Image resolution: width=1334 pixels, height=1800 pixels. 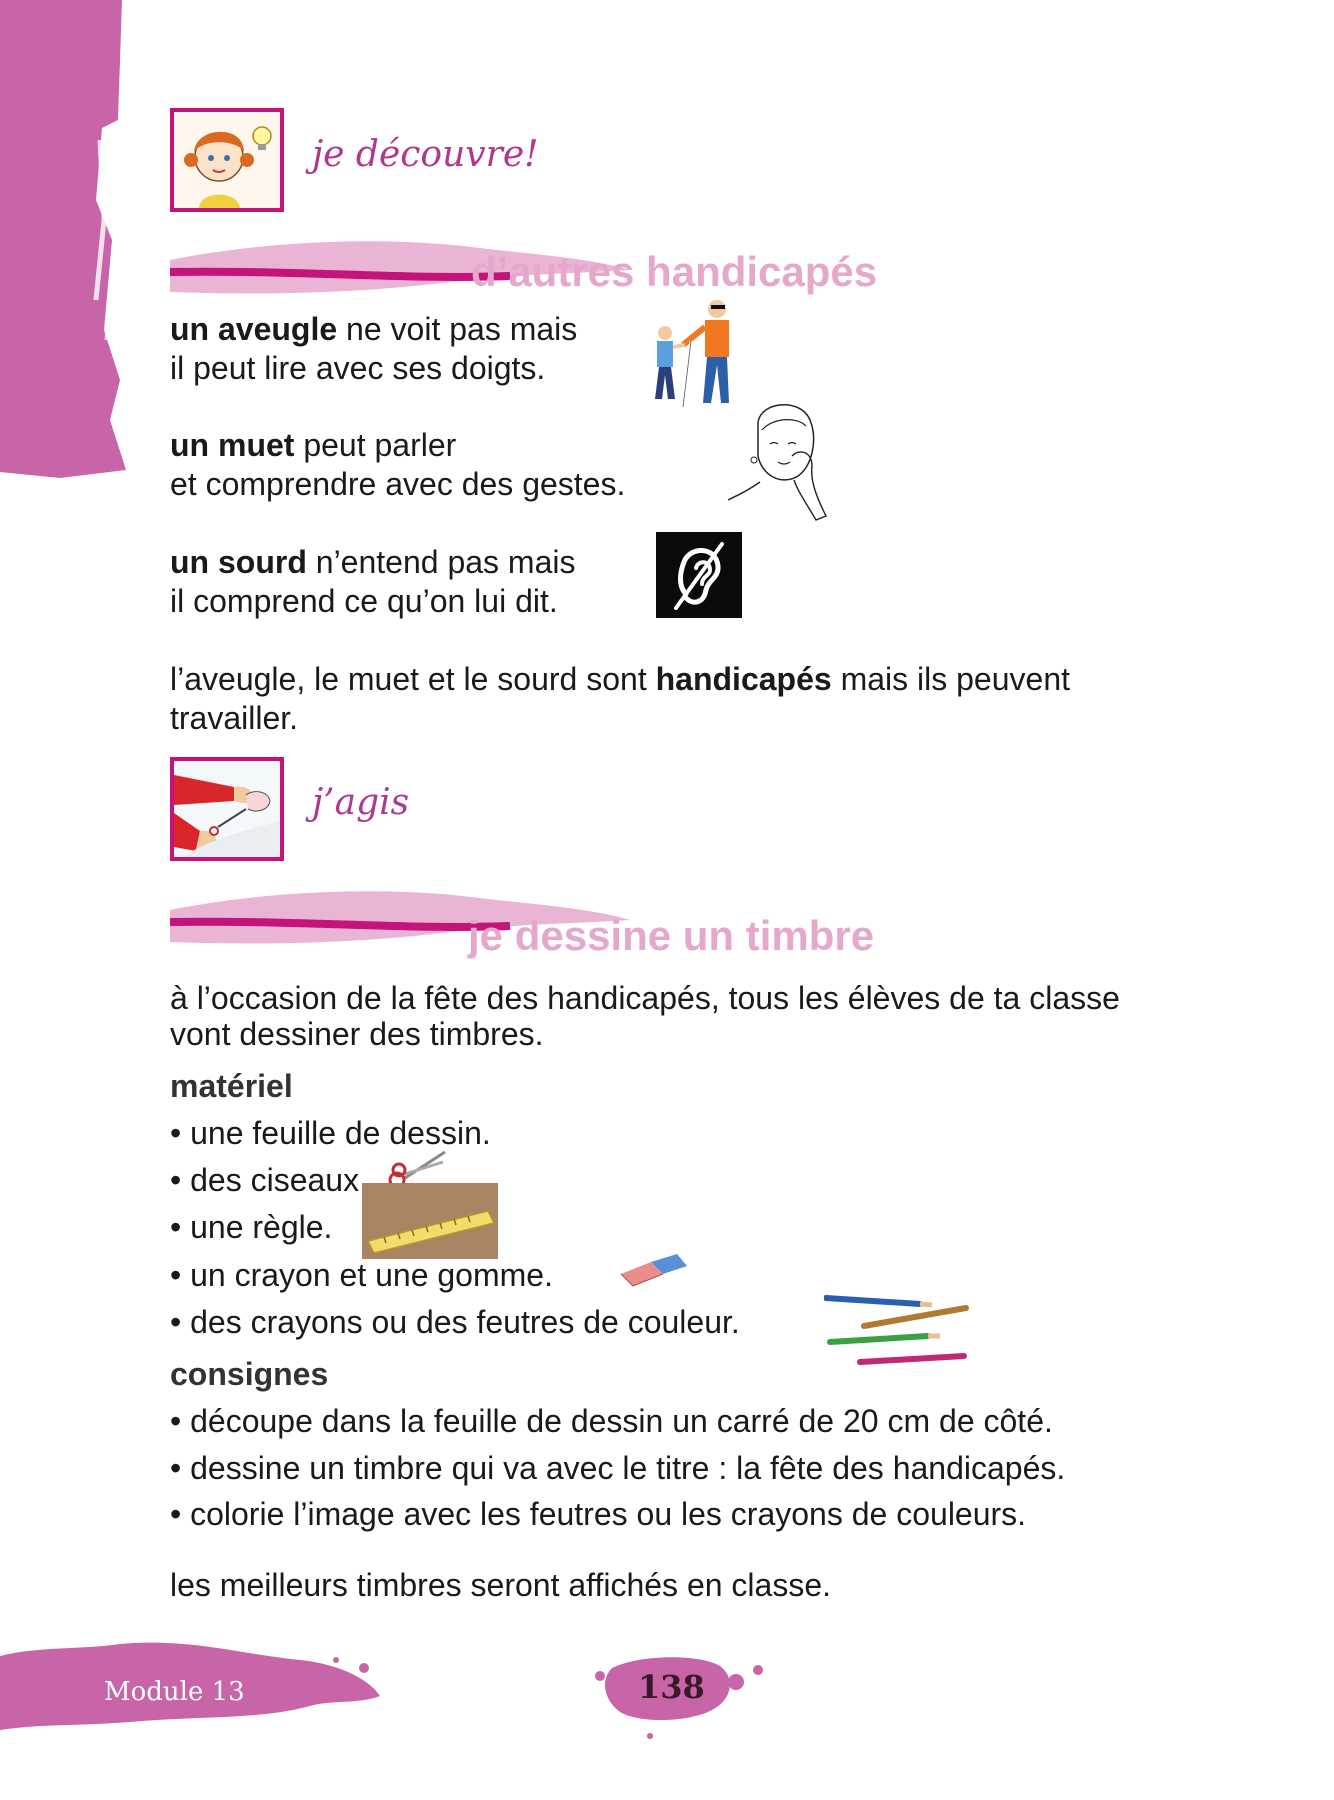 What do you see at coordinates (269, 1180) in the screenshot?
I see `list-item: • des ciseaux.` at bounding box center [269, 1180].